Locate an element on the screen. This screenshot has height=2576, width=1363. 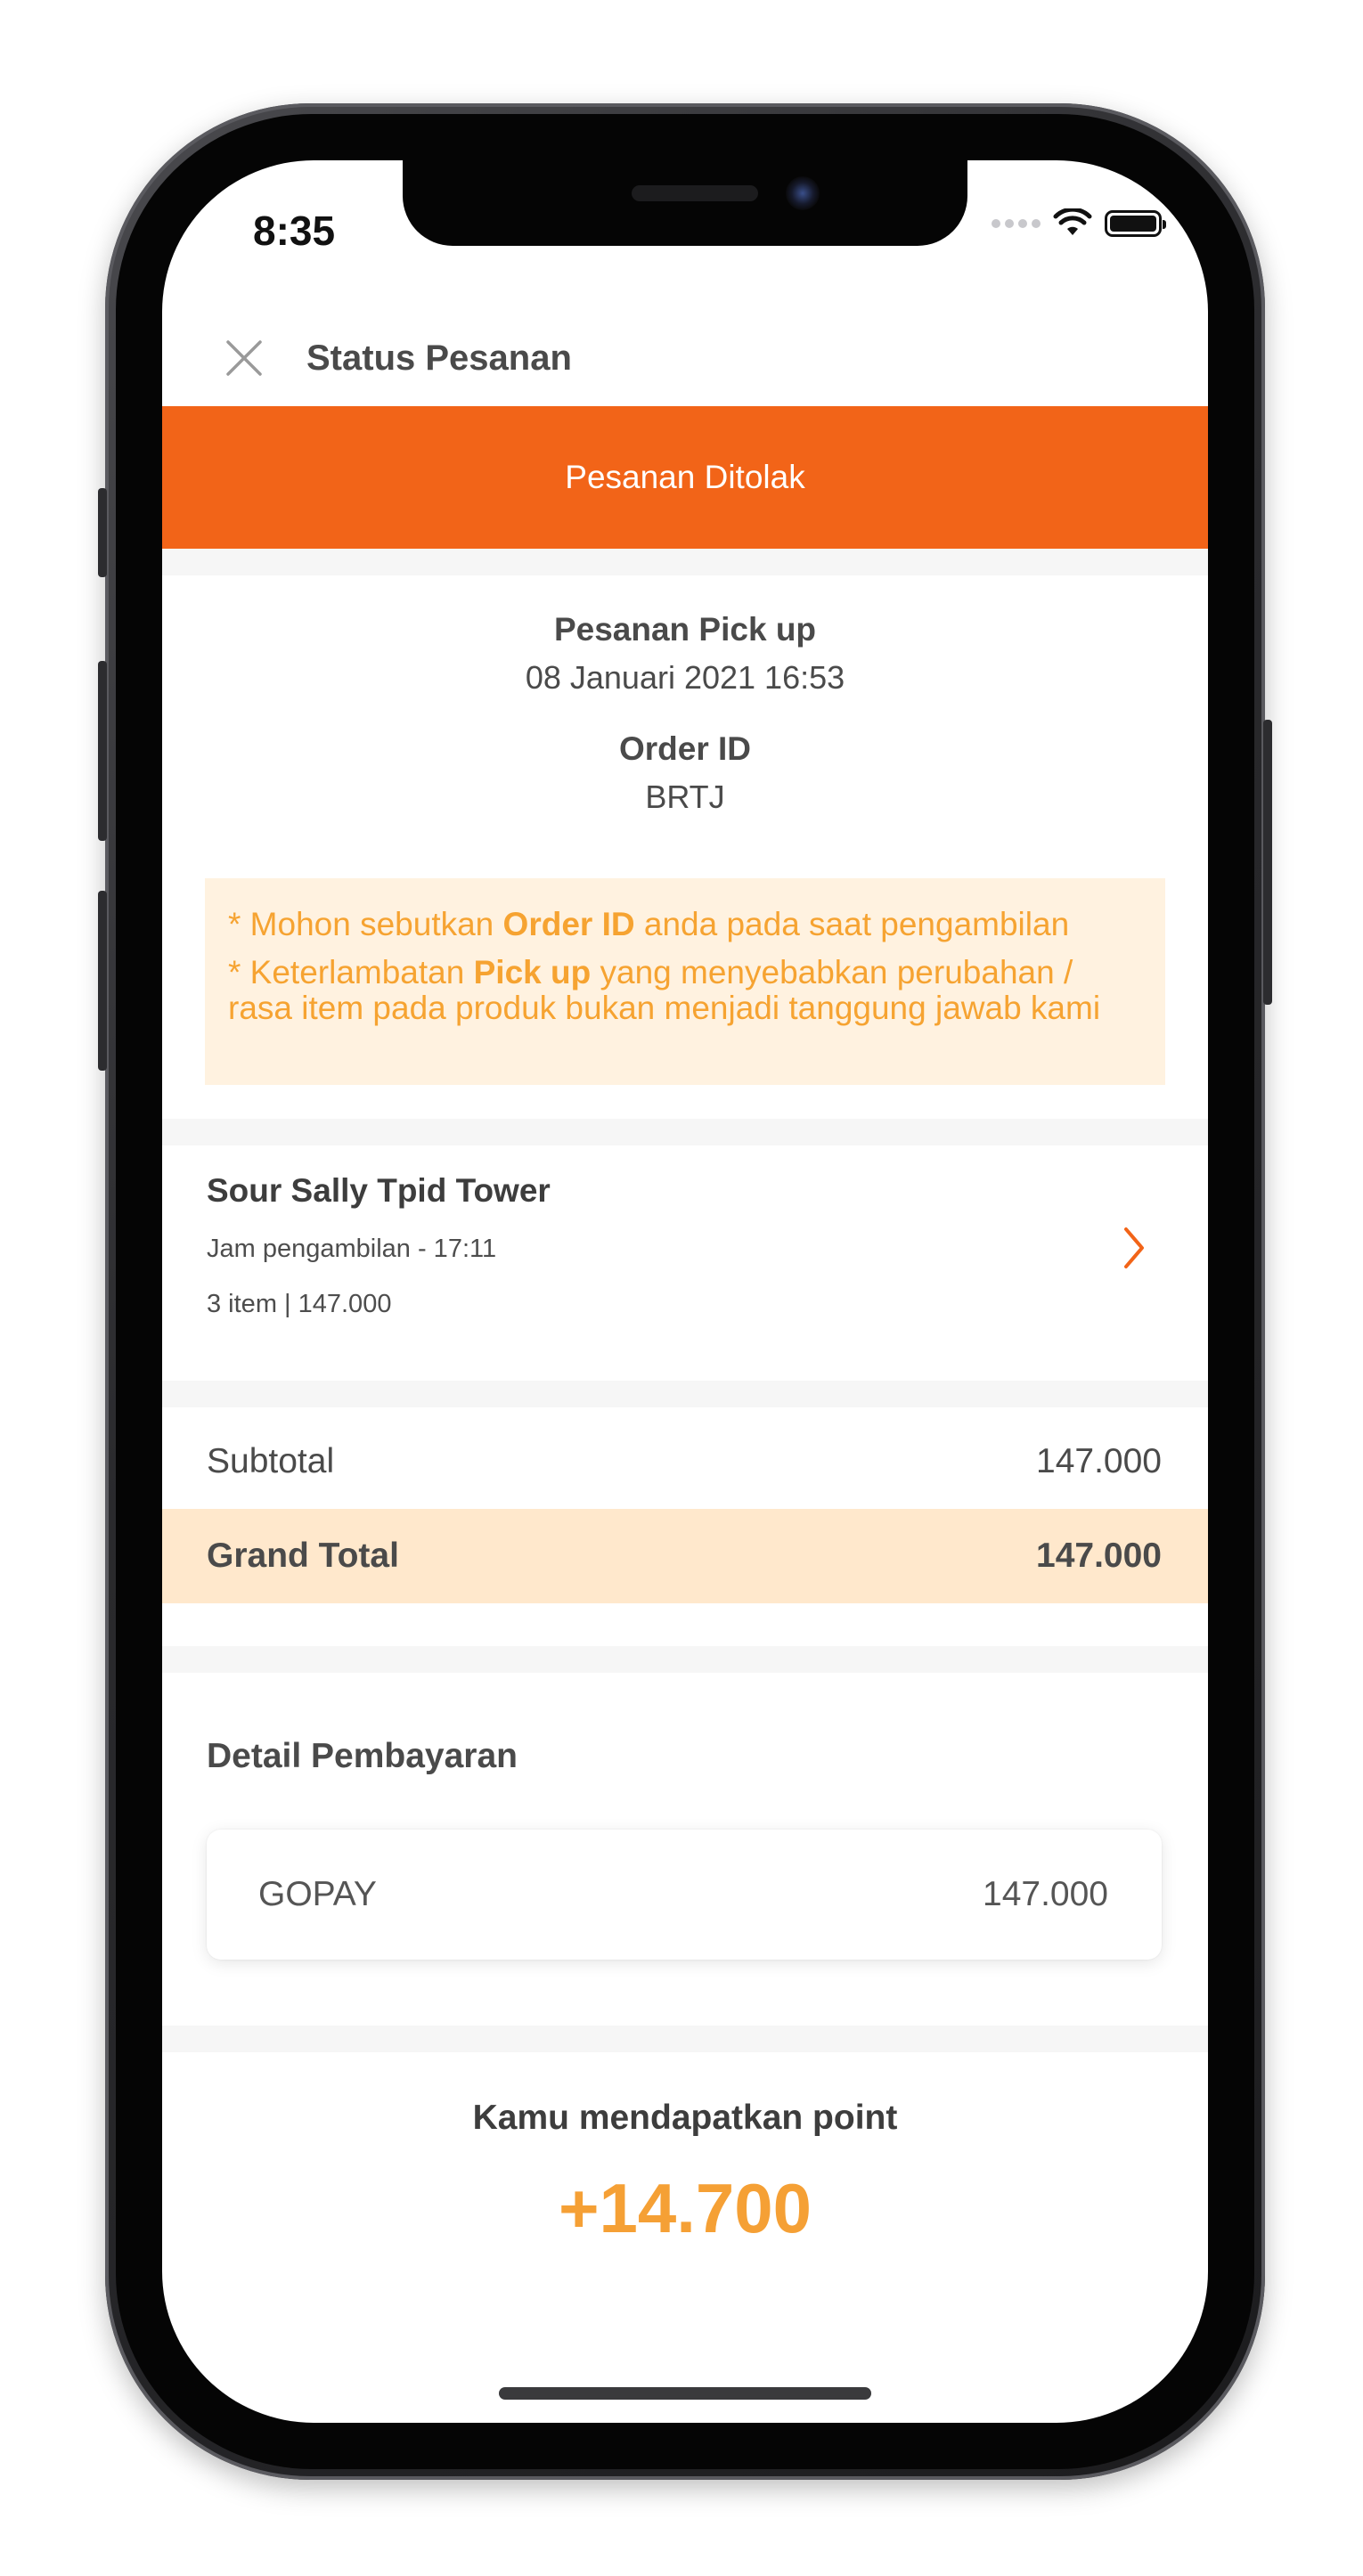
status-indicators is located at coordinates (1079, 224).